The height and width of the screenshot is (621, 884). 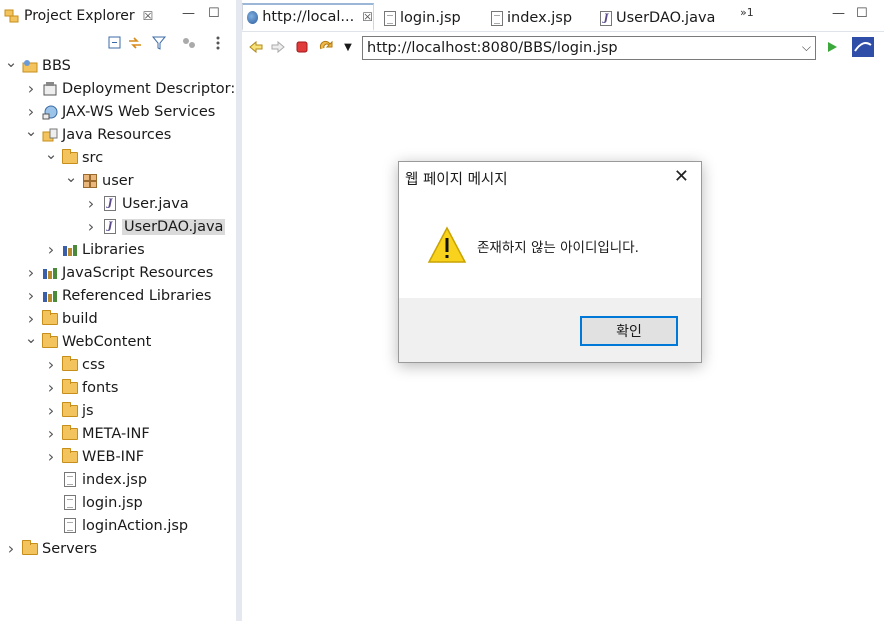 I want to click on tab-label: index.jsp, so click(x=540, y=18).